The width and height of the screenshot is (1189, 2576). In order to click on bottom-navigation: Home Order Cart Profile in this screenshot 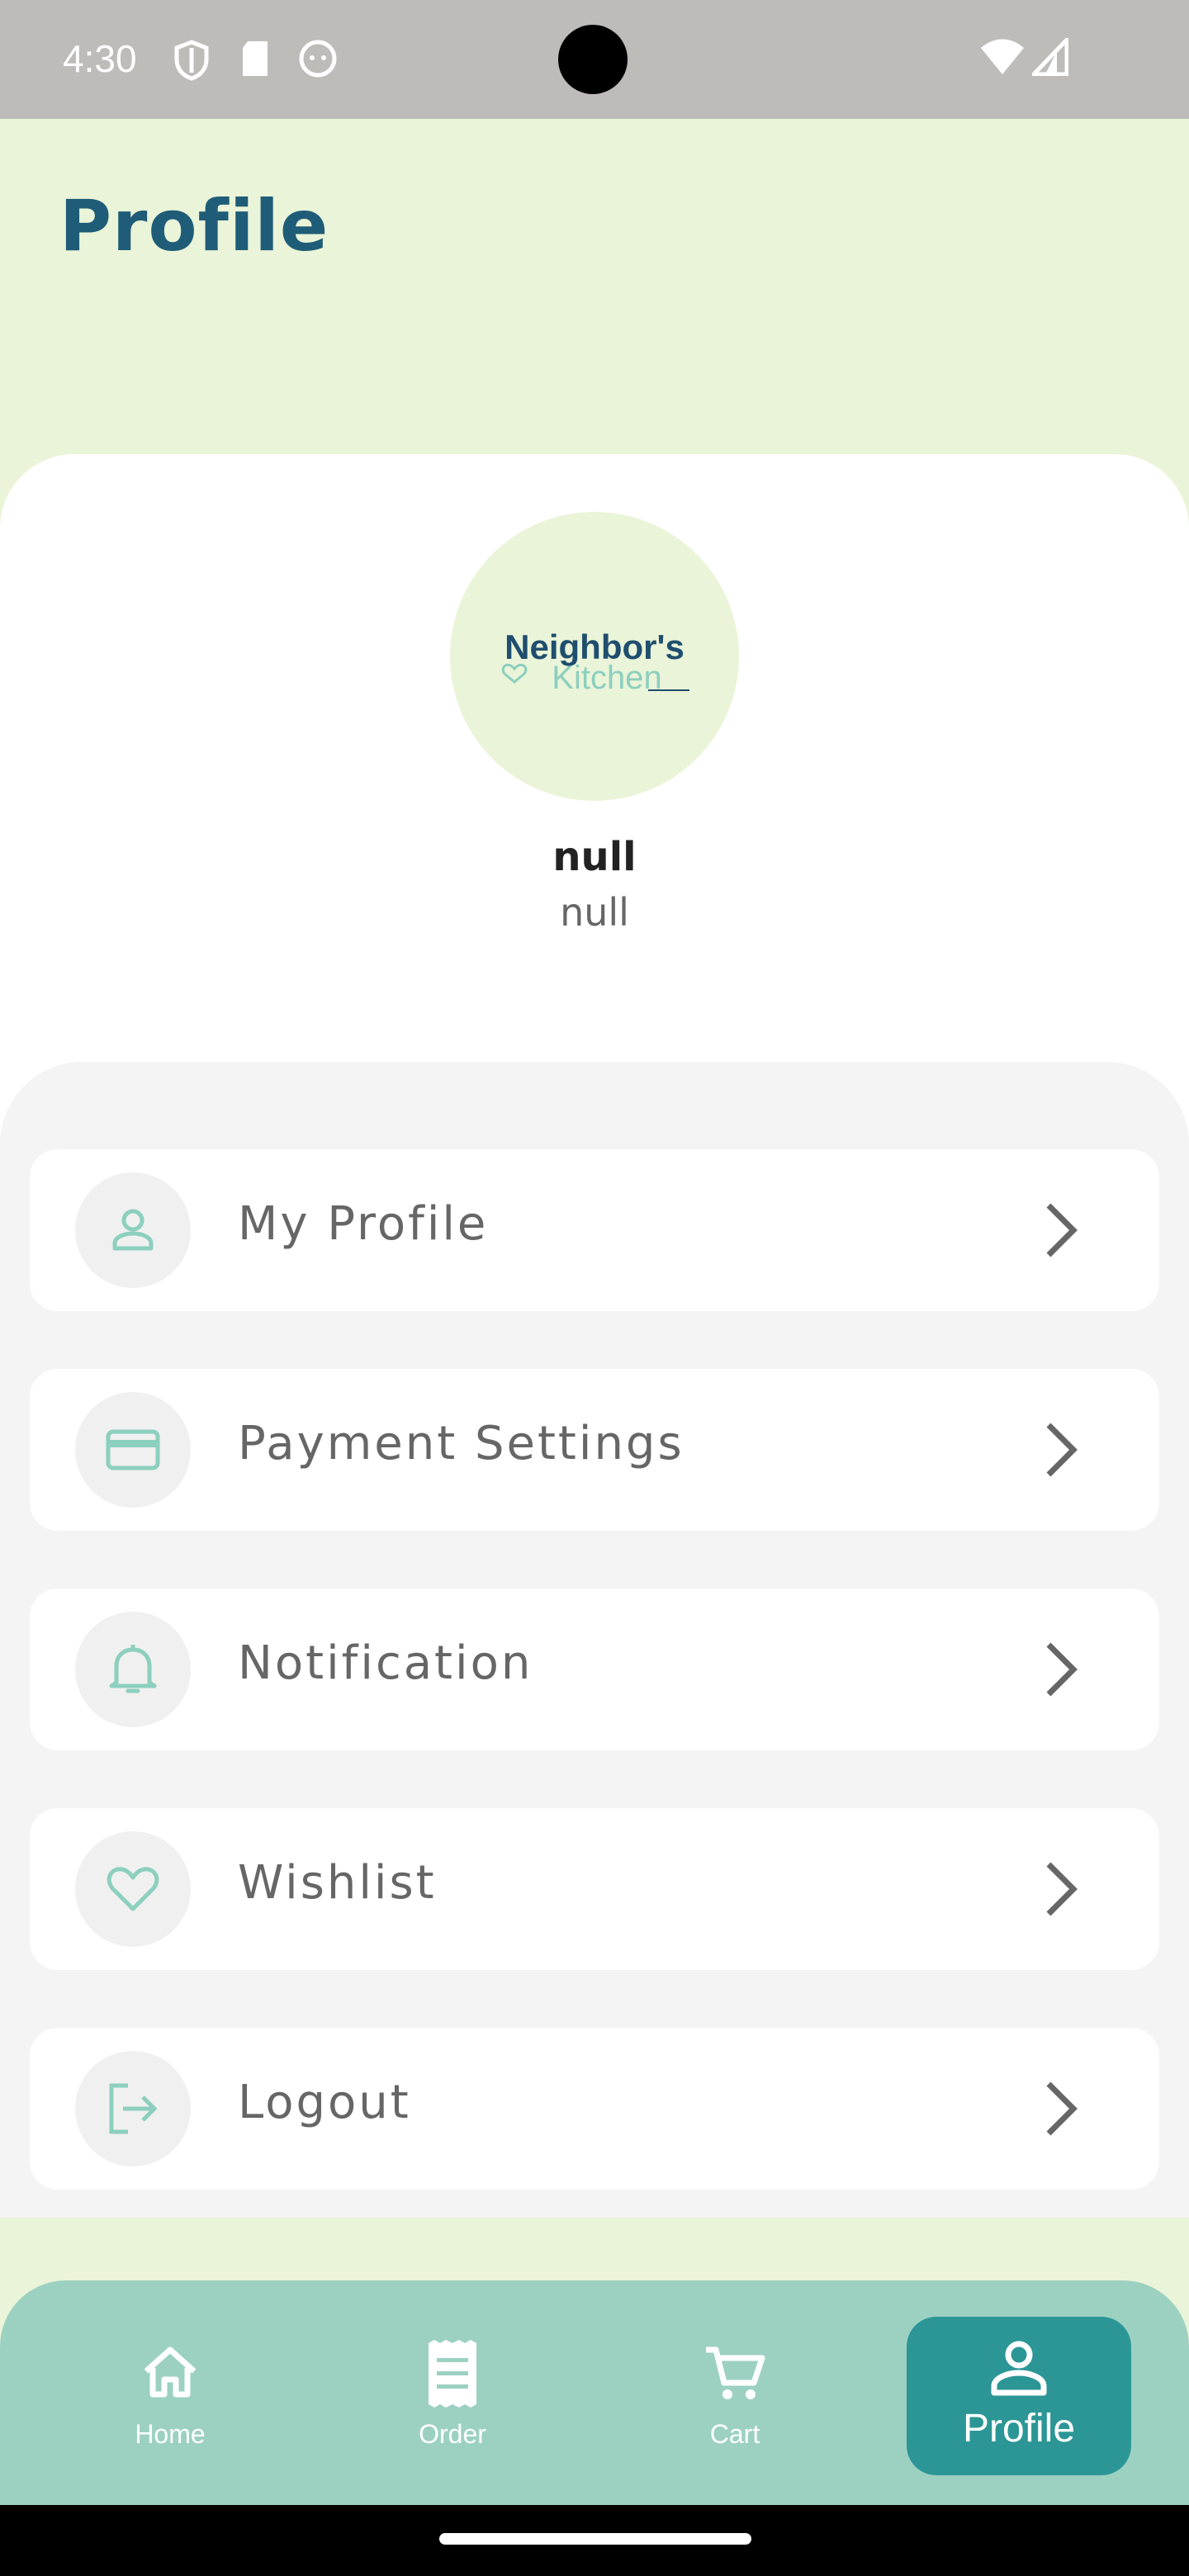, I will do `click(594, 2392)`.